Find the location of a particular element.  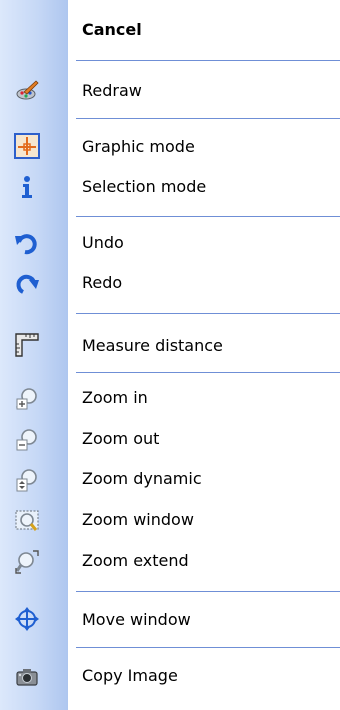

menu-item-measure-distance: Measure distance is located at coordinates (170, 345).